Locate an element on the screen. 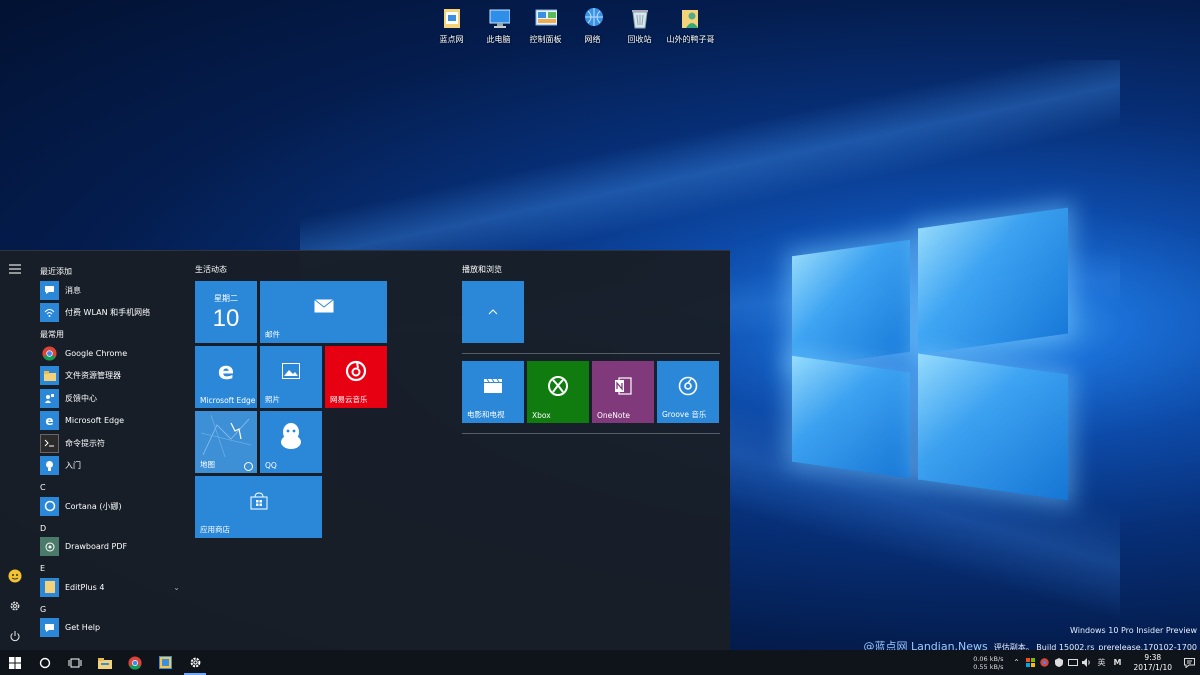  app-list-item-get-started: 入门 is located at coordinates (109, 466).